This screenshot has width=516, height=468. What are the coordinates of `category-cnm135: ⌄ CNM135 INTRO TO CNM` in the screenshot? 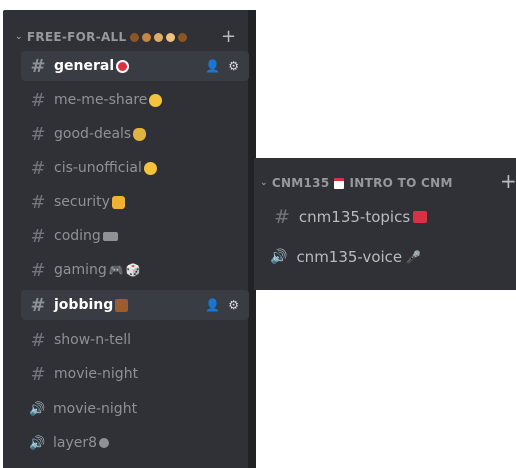 It's located at (356, 183).